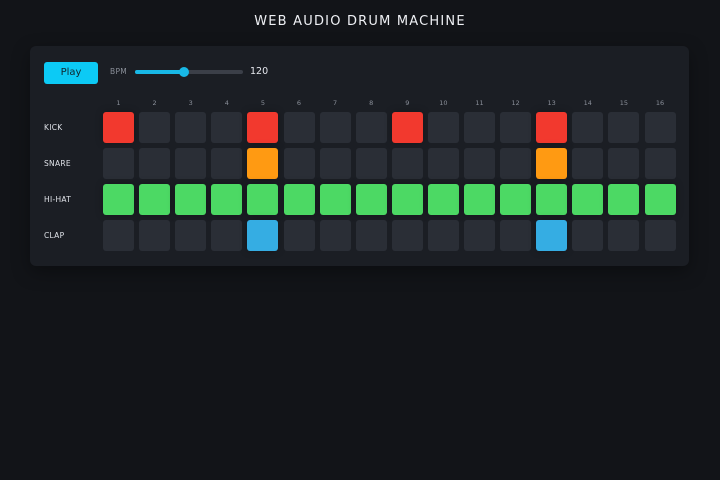  What do you see at coordinates (118, 103) in the screenshot?
I see `step-number: 1` at bounding box center [118, 103].